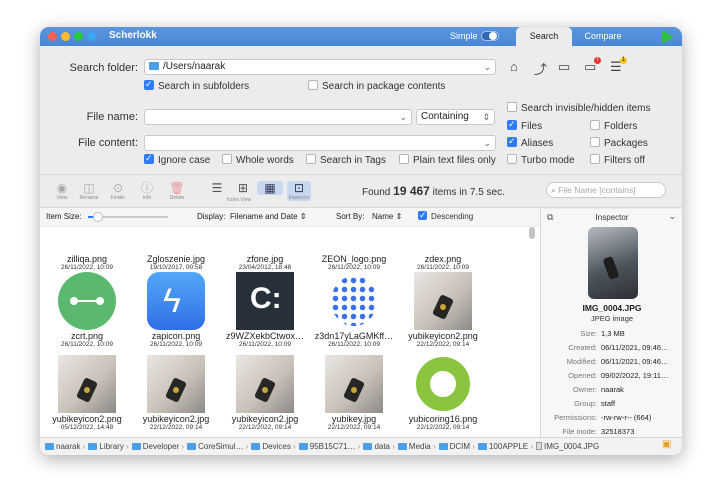  I want to click on aliases-checkbox: Aliases, so click(530, 142).